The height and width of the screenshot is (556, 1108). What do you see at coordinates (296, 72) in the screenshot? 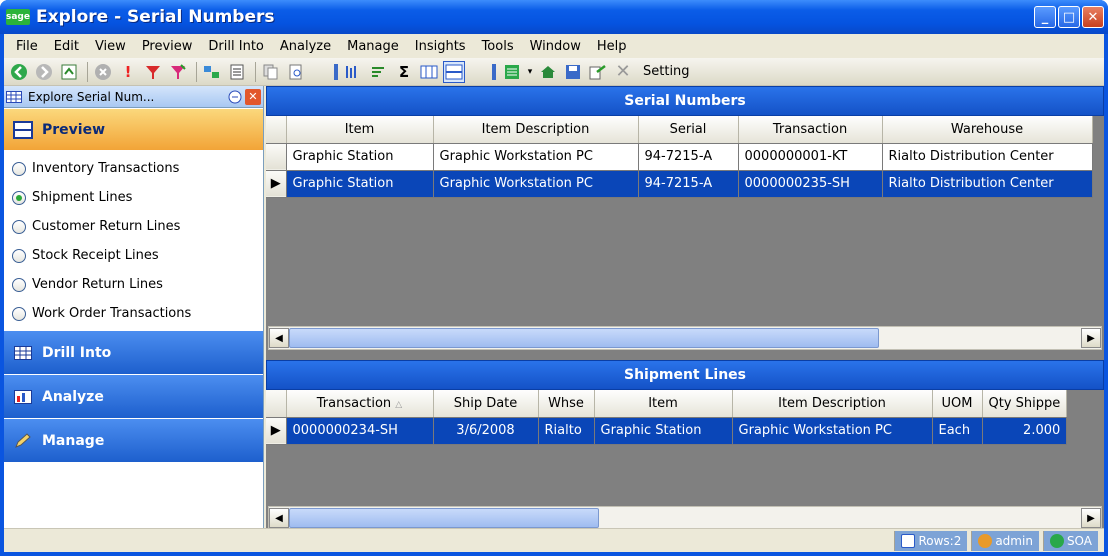
I see `preview-icon` at bounding box center [296, 72].